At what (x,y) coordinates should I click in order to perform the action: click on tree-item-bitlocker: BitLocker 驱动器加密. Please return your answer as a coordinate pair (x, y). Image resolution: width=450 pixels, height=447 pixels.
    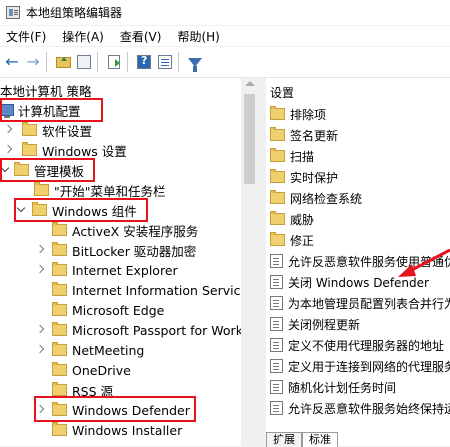
    Looking at the image, I should click on (115, 250).